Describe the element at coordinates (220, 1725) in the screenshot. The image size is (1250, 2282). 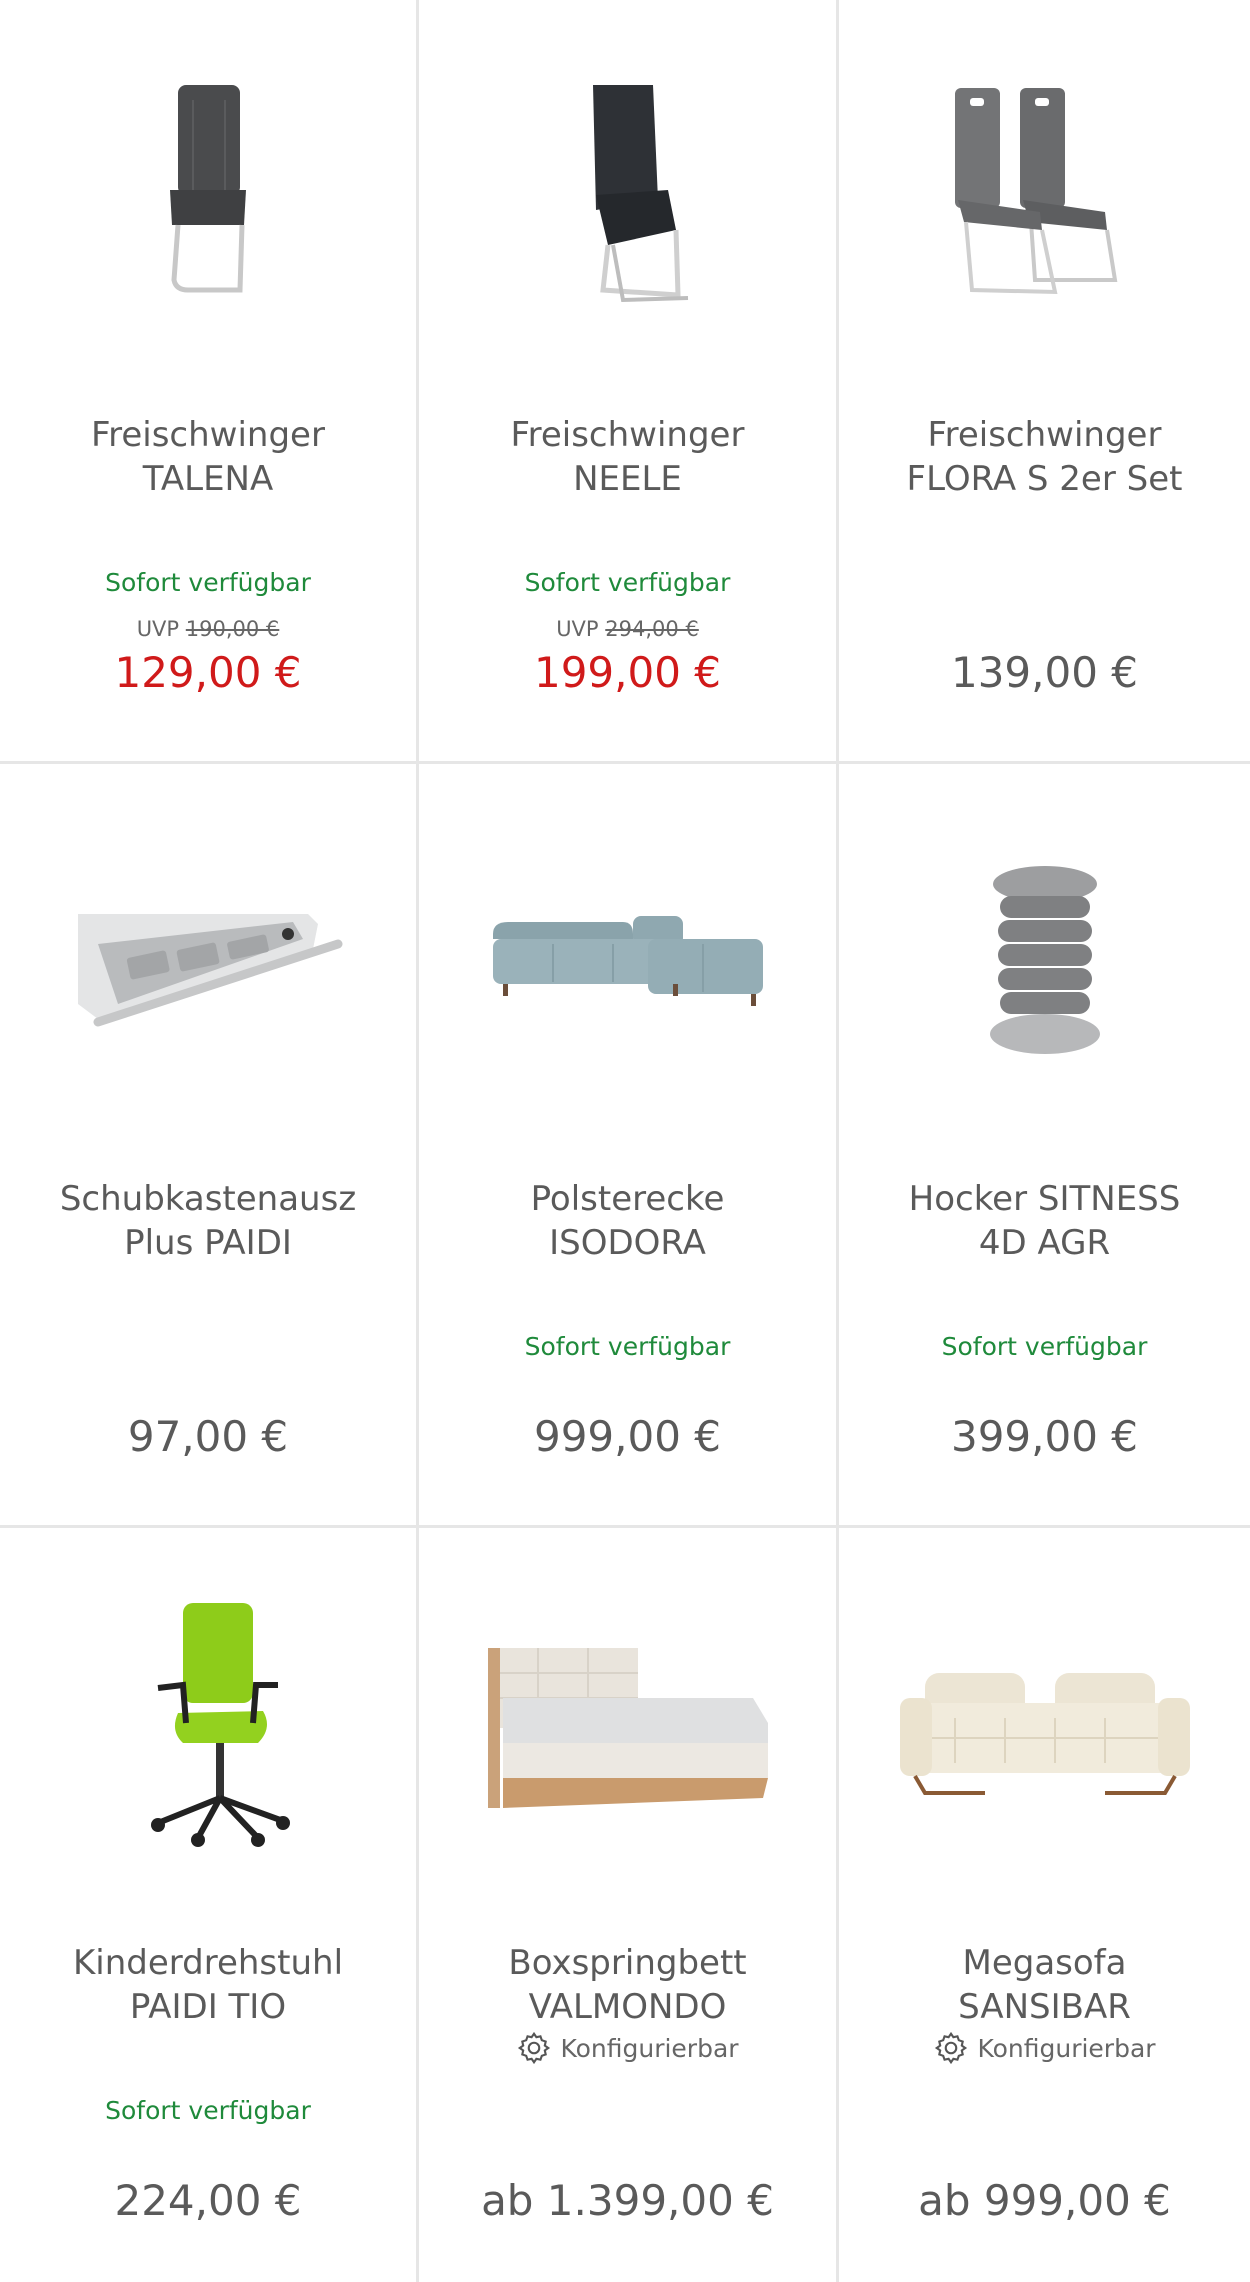
I see `office-chair-icon` at that location.